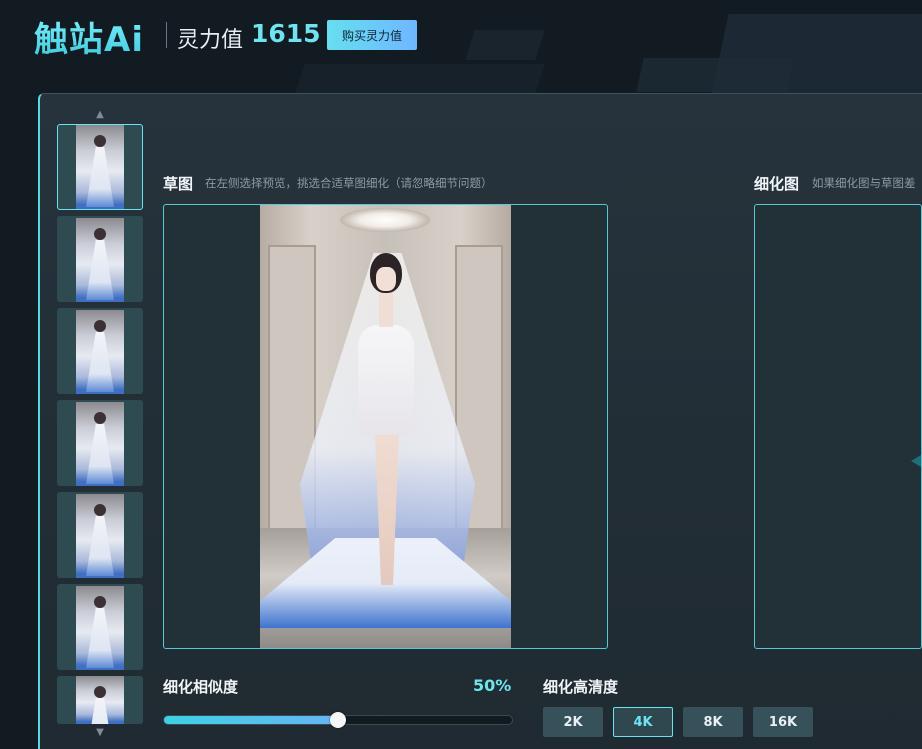 Image resolution: width=922 pixels, height=749 pixels. I want to click on resolution-option: 8K, so click(713, 722).